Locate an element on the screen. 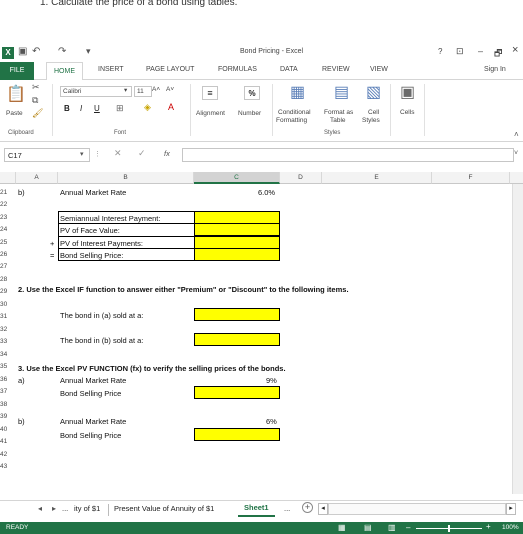 The width and height of the screenshot is (523, 534). row-header: 29 is located at coordinates (8, 292).